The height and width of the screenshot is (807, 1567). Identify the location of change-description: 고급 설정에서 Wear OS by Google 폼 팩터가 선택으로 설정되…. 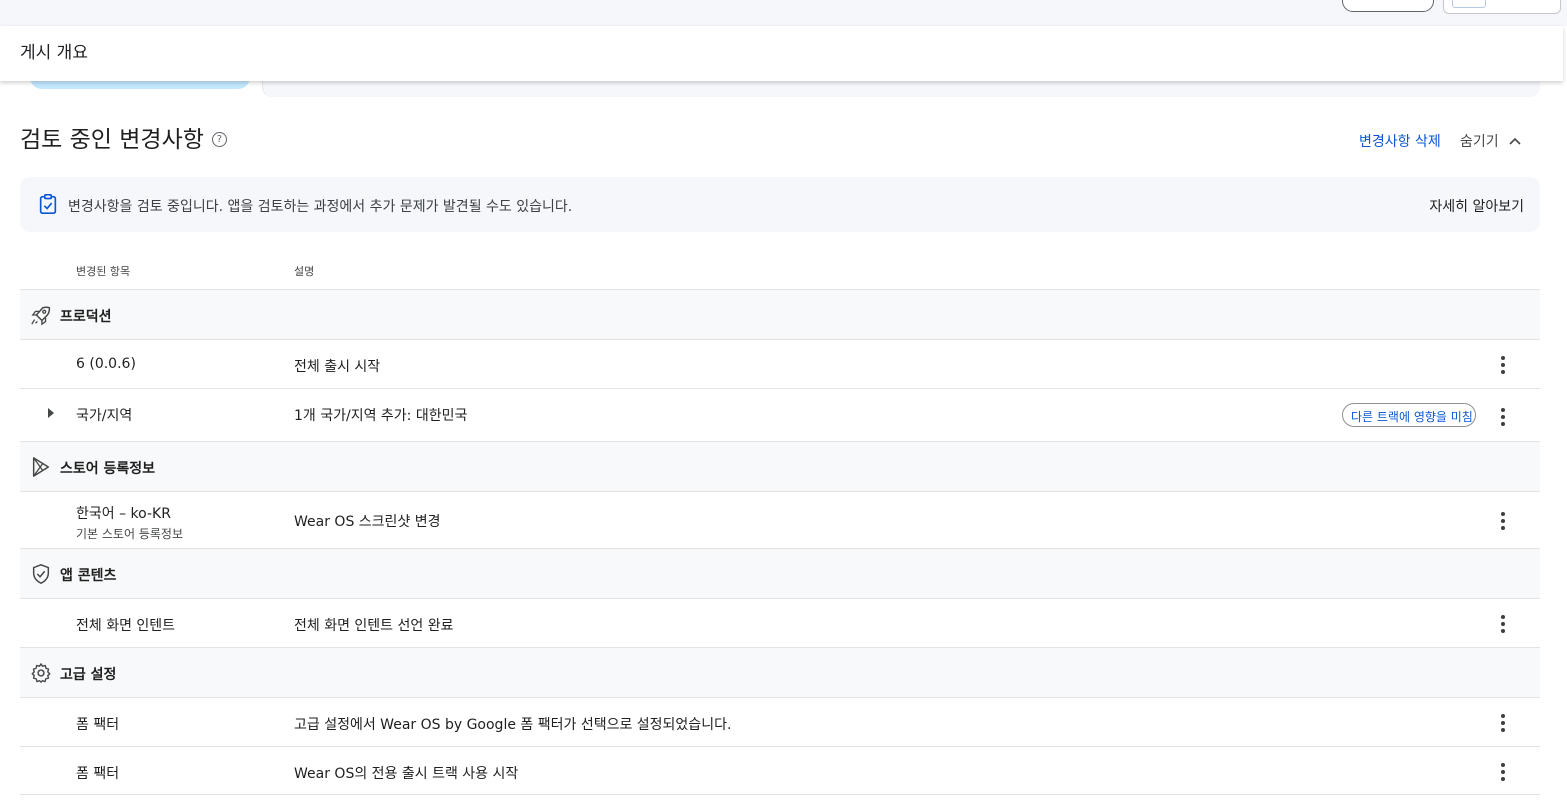
(513, 725).